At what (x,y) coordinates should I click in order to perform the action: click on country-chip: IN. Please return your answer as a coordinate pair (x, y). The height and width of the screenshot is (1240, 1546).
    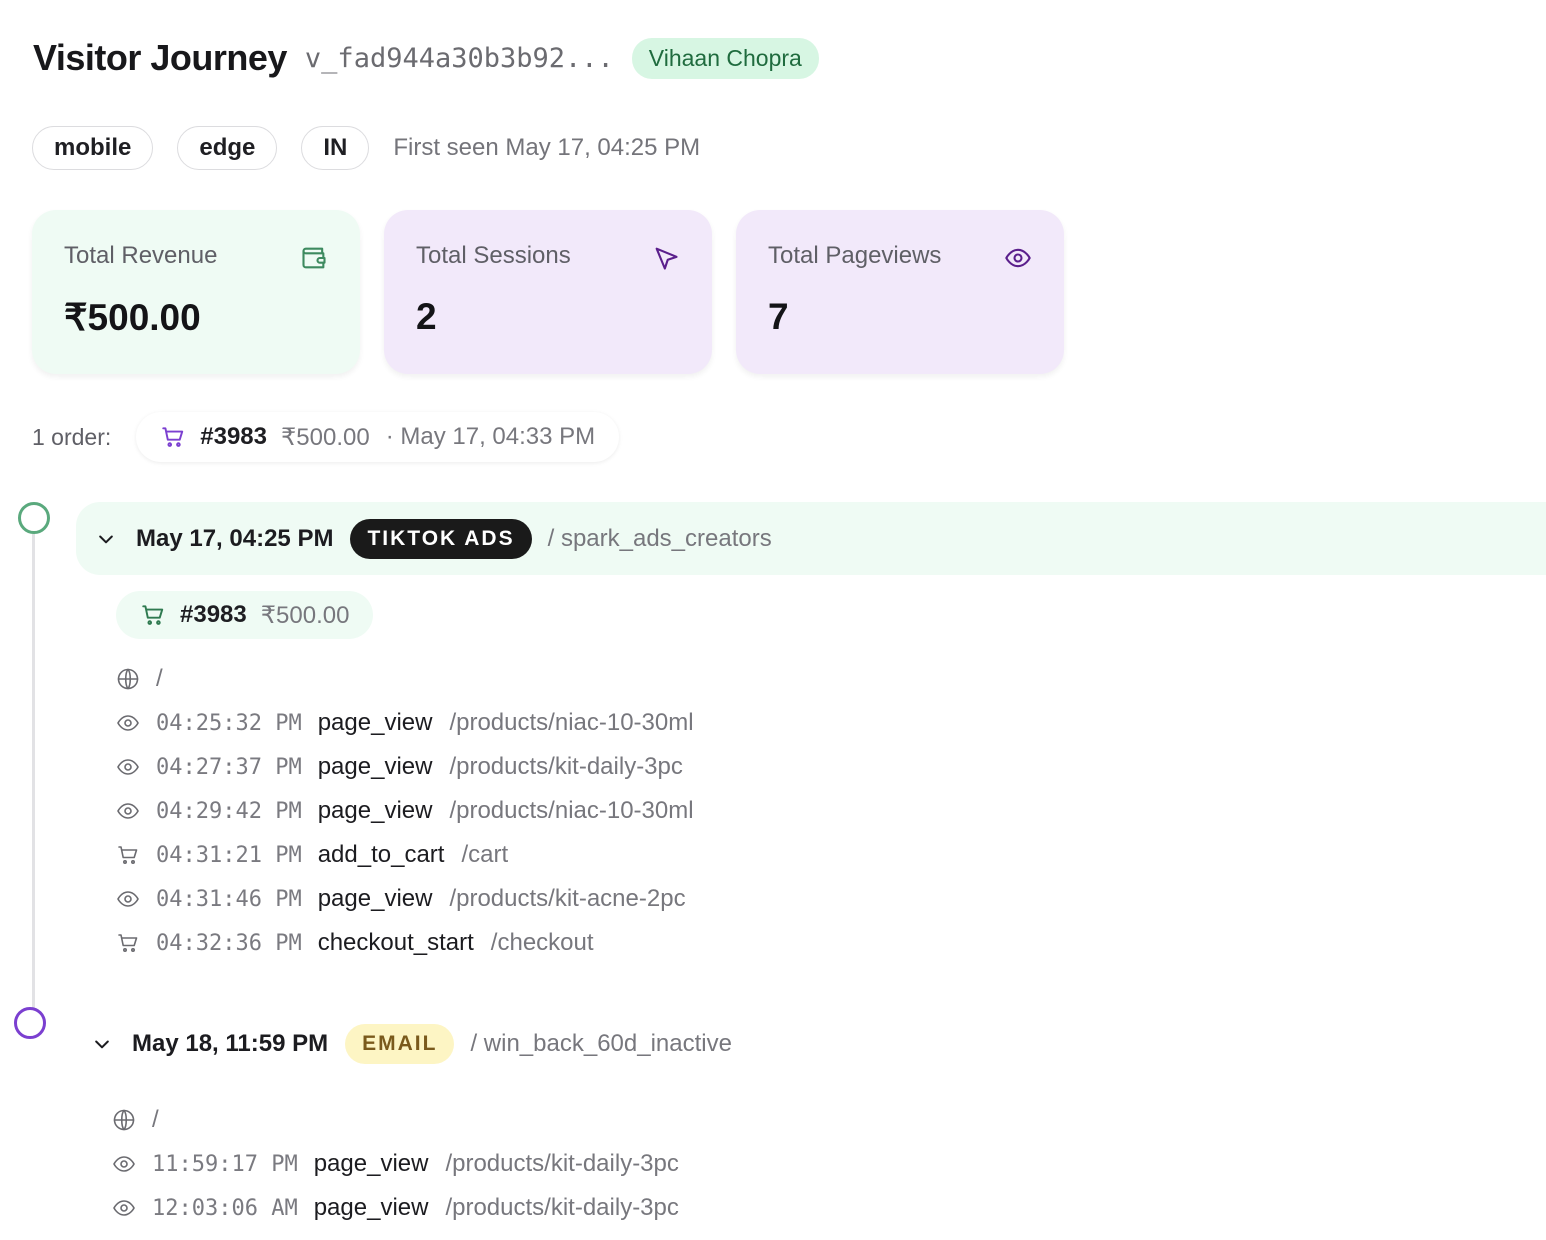
    Looking at the image, I should click on (335, 148).